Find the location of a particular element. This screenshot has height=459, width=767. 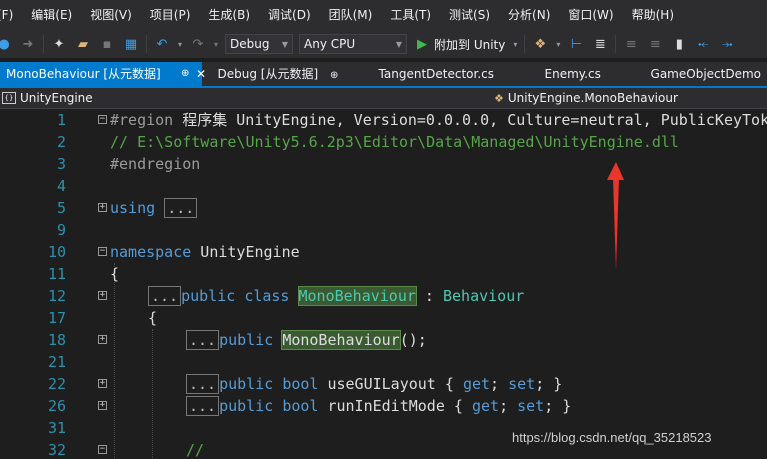

type-dropdown: ❖ UnityEngine.MonoBehaviour is located at coordinates (586, 98).